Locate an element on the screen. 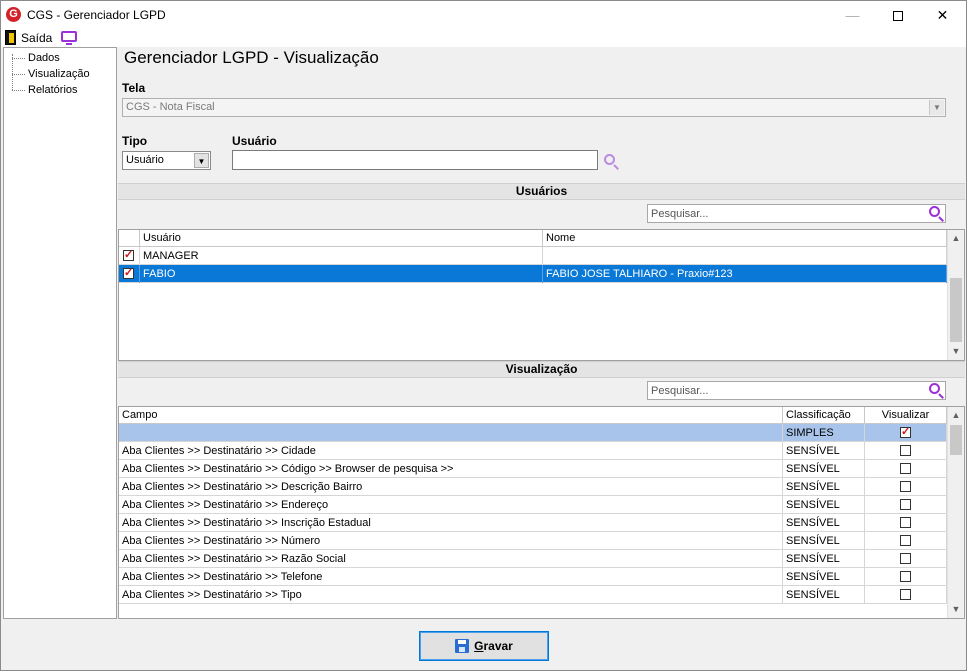  table-row: FABIO FABIO JOSE TALHIARO - Praxio#123 is located at coordinates (533, 274).